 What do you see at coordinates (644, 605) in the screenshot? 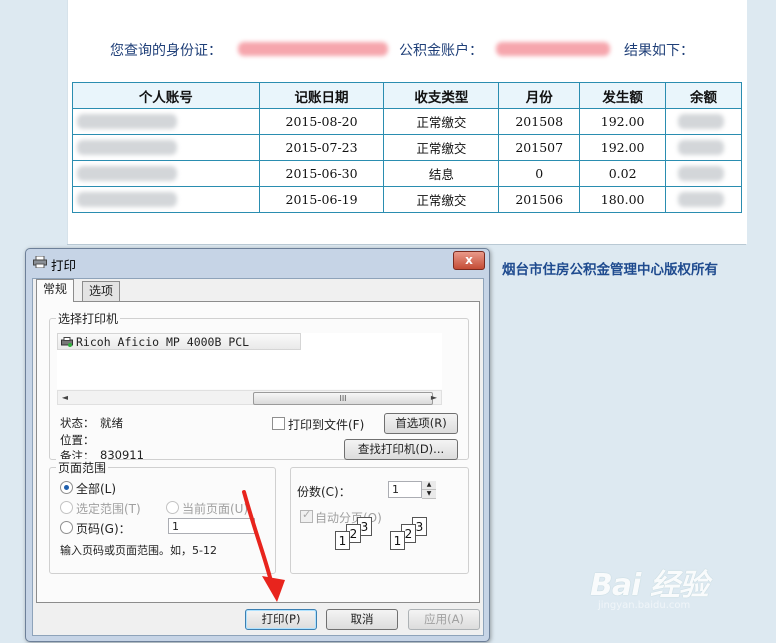
I see `watermark-url: jingyan.baidu.com` at bounding box center [644, 605].